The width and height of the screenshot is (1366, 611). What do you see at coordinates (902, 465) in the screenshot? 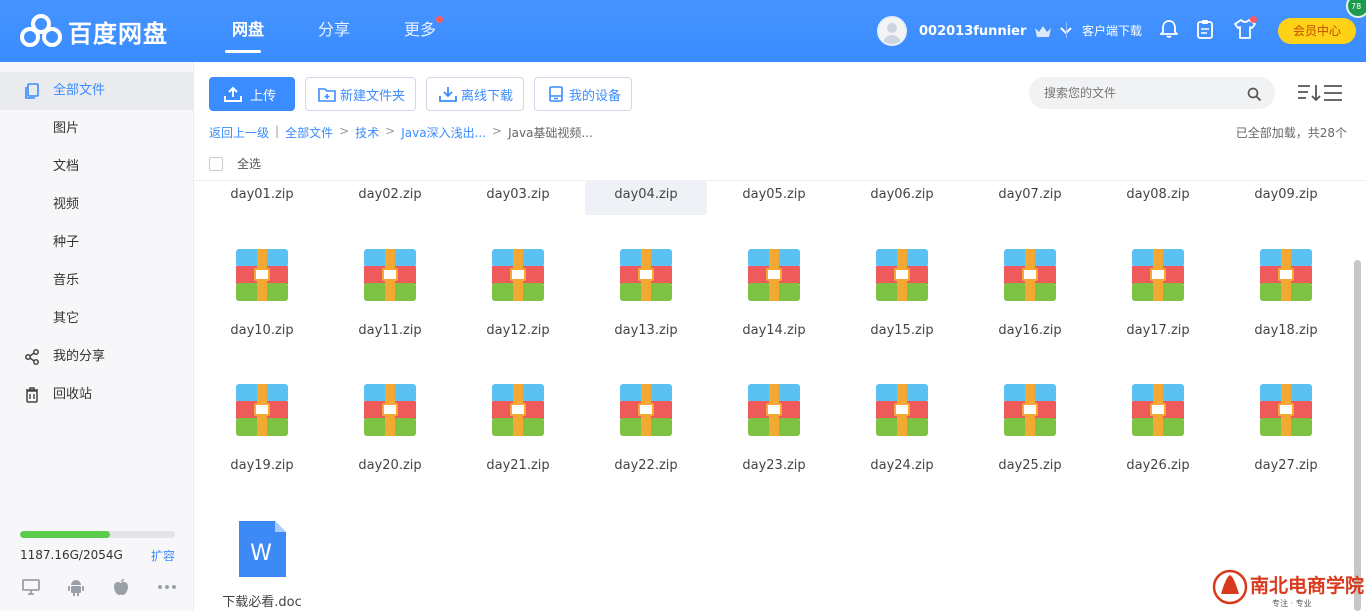
I see `file-name: day24.zip` at bounding box center [902, 465].